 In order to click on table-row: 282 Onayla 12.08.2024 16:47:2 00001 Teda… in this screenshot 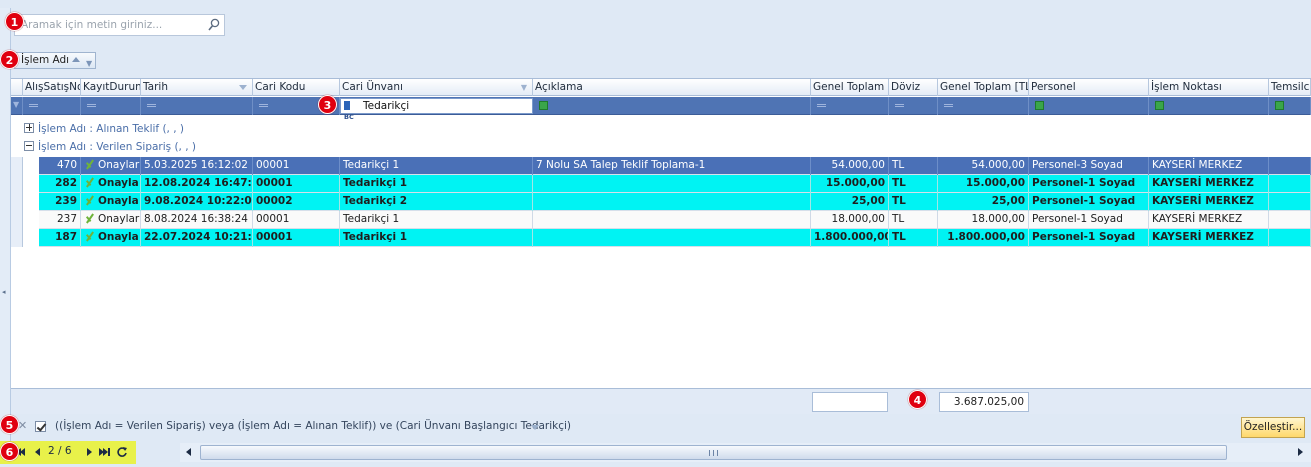, I will do `click(661, 184)`.